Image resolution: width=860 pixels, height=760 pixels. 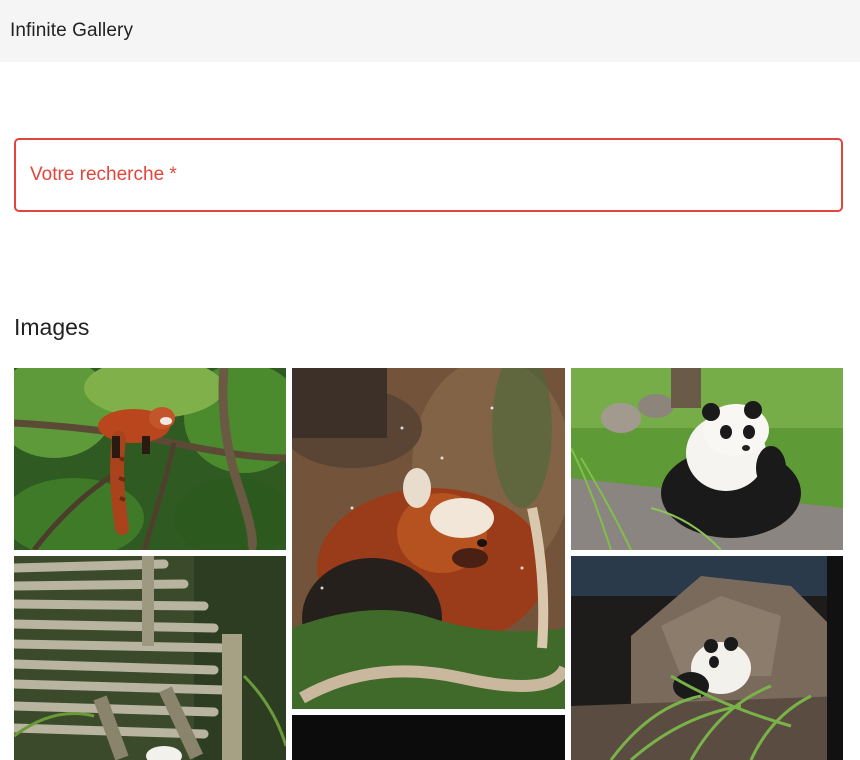 I want to click on search-input, so click(x=428, y=175).